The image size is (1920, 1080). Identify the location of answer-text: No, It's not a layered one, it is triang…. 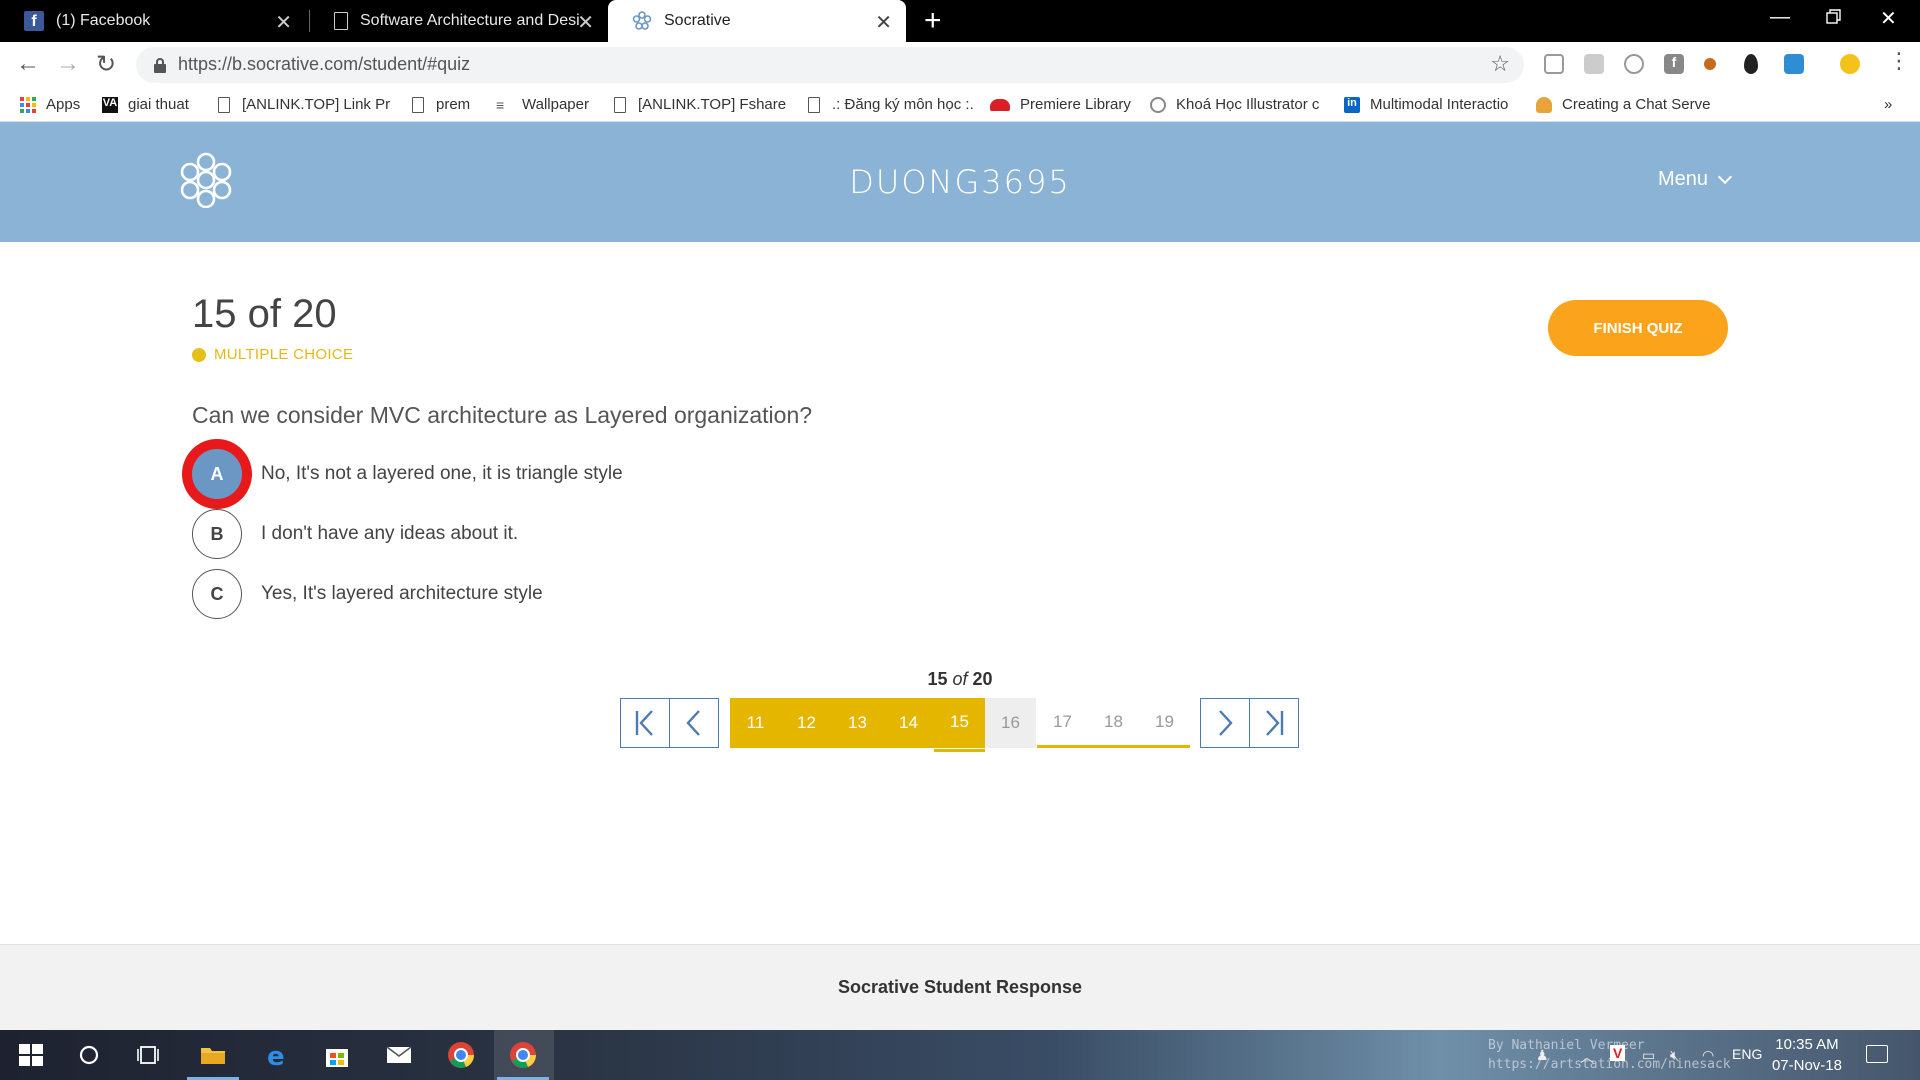
(442, 474).